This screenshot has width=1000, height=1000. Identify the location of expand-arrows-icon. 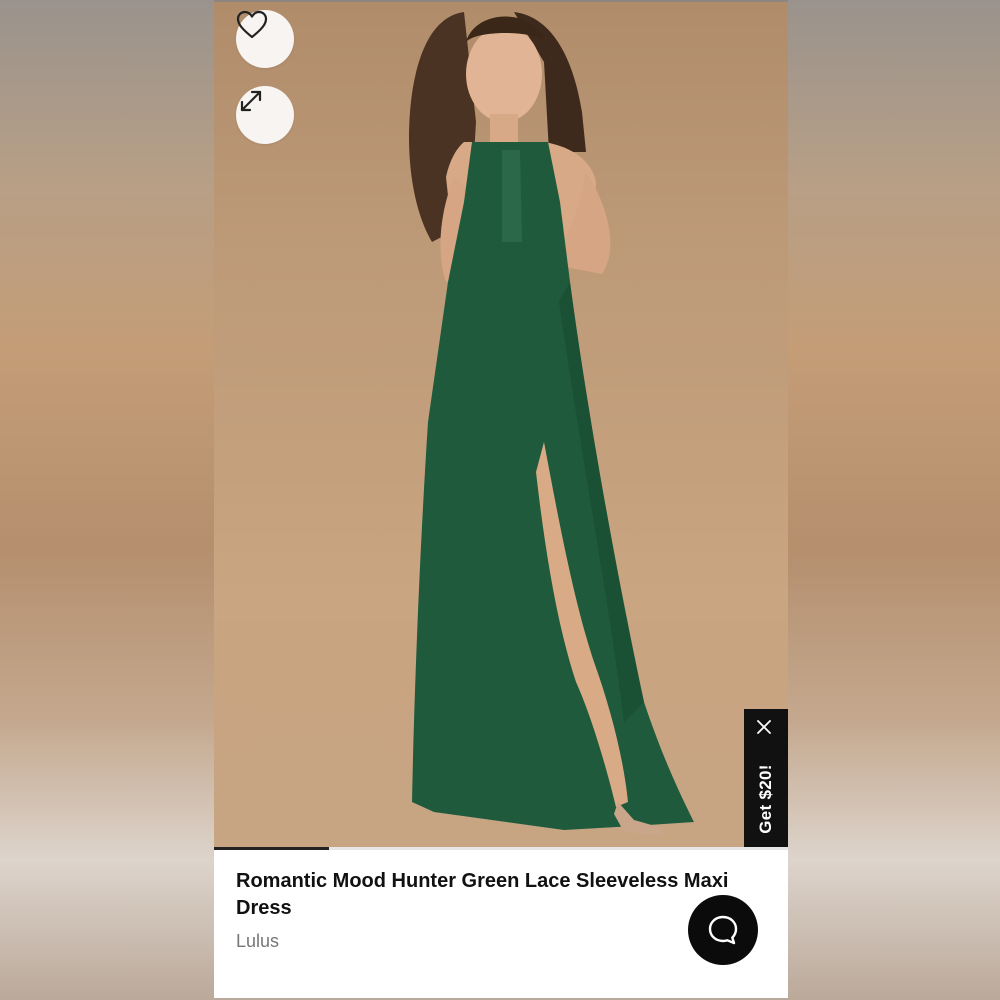
(251, 101).